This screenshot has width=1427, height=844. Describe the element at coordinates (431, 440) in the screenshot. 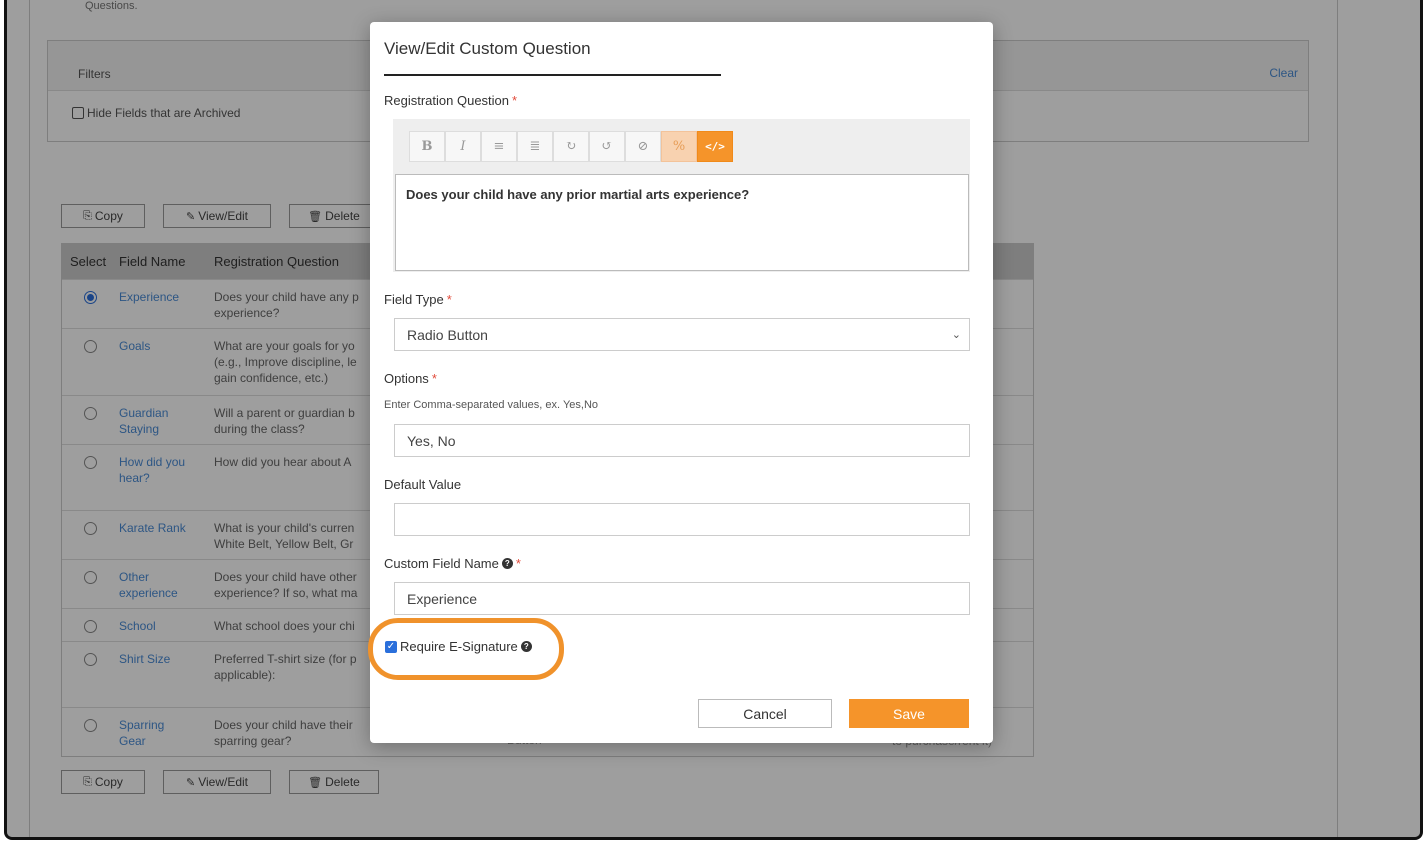

I see `options-value: Yes, No` at that location.